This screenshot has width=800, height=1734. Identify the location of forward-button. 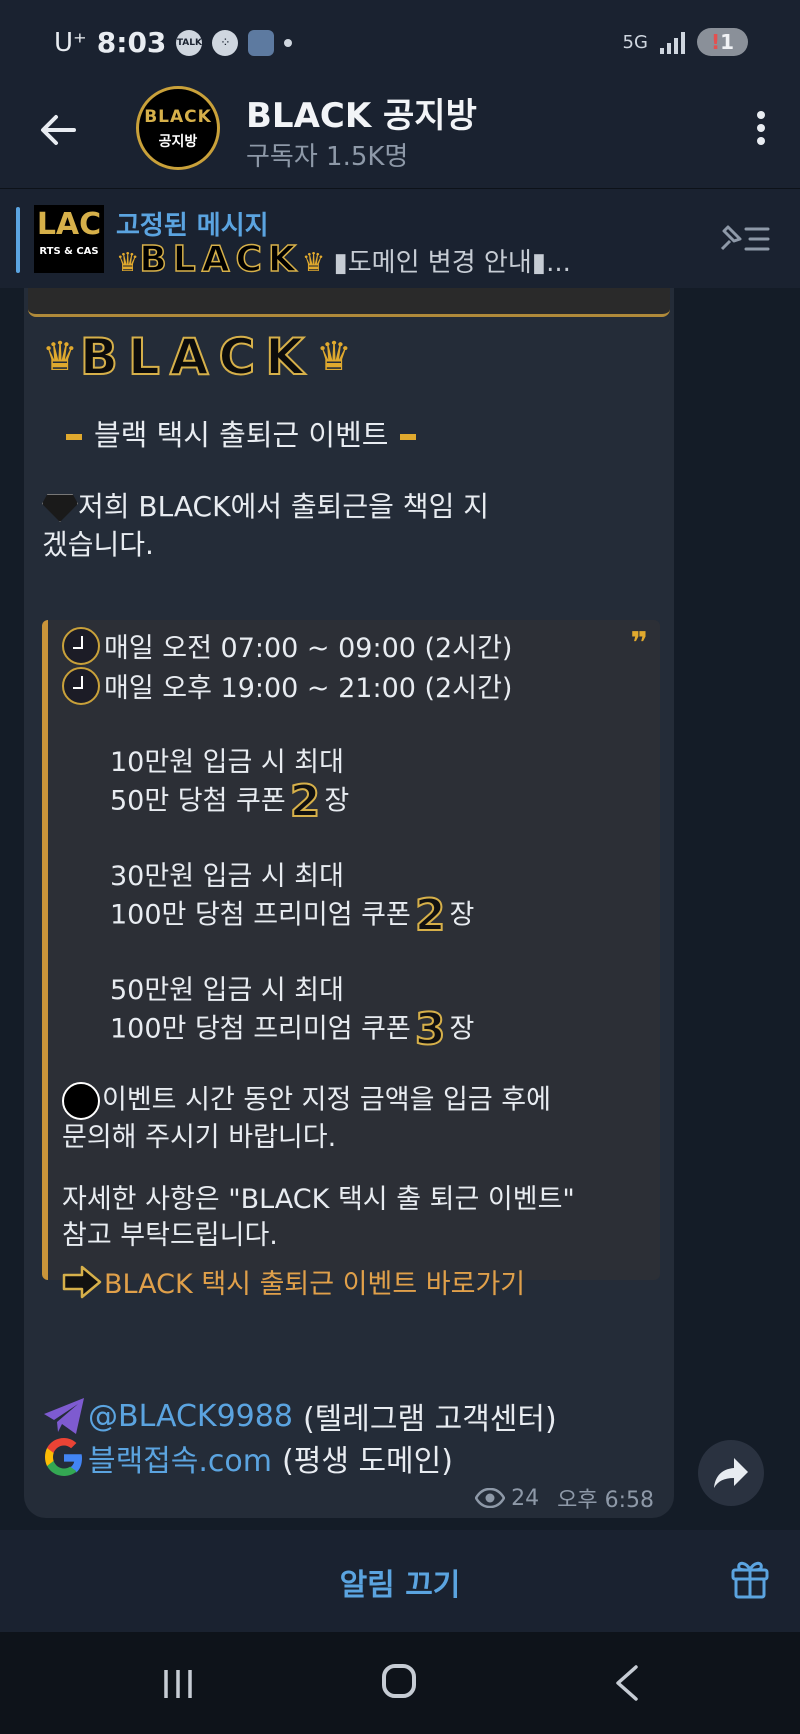
(731, 1473).